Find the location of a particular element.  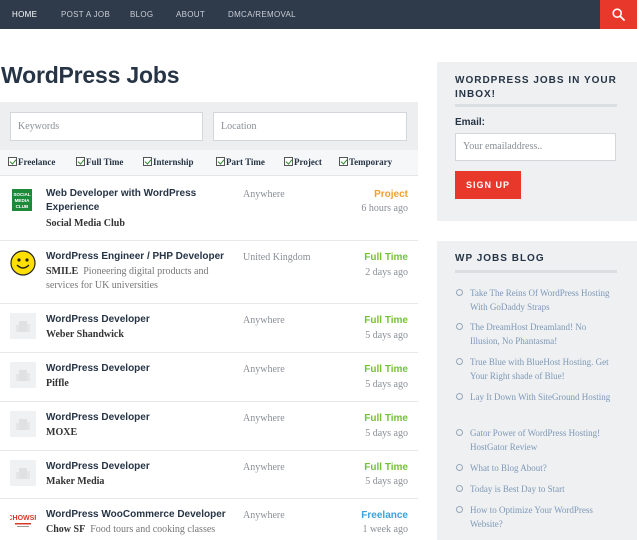

job-location: United Kingdom is located at coordinates (277, 257).